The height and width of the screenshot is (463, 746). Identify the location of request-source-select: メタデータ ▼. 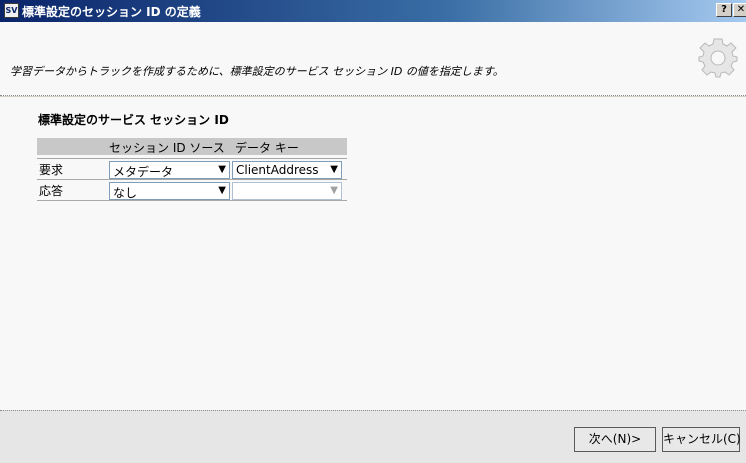
(169, 170).